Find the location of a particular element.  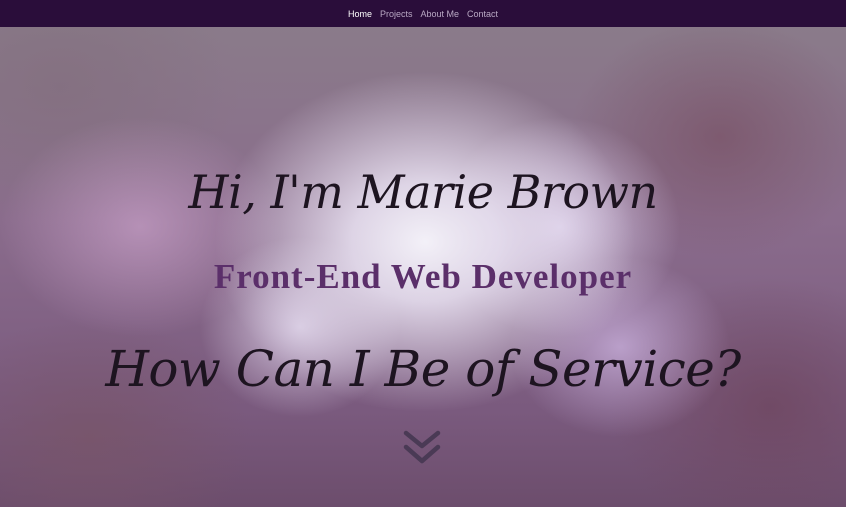

top-navbar: Home Projects About Me Contact is located at coordinates (423, 13).